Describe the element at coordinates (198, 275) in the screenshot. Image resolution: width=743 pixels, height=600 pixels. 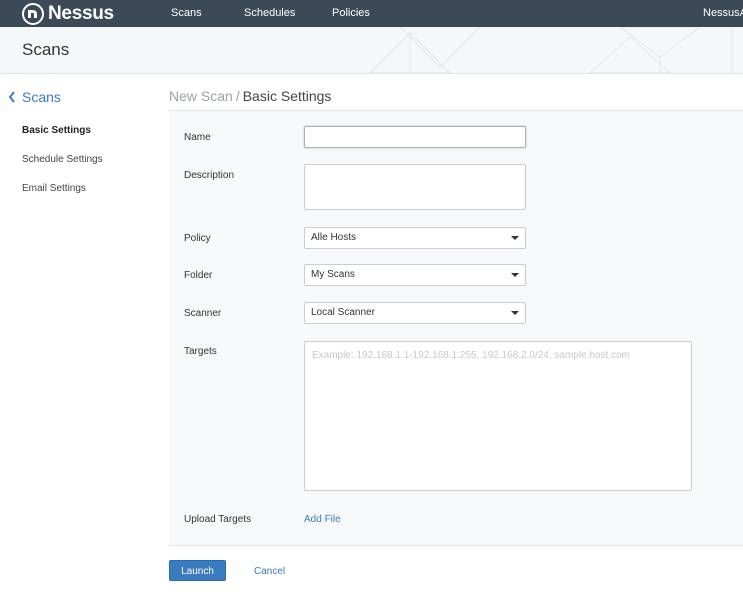
I see `folder-label: Folder` at that location.